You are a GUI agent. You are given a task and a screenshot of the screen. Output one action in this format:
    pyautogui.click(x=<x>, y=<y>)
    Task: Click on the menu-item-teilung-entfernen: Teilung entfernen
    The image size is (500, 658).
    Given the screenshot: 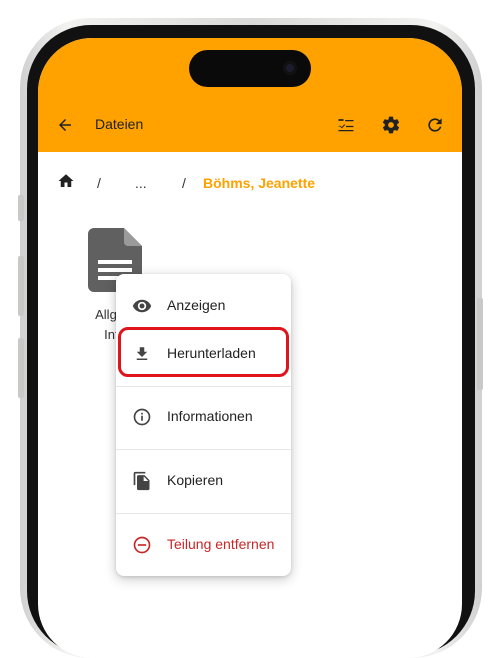 What is the action you would take?
    pyautogui.click(x=203, y=545)
    